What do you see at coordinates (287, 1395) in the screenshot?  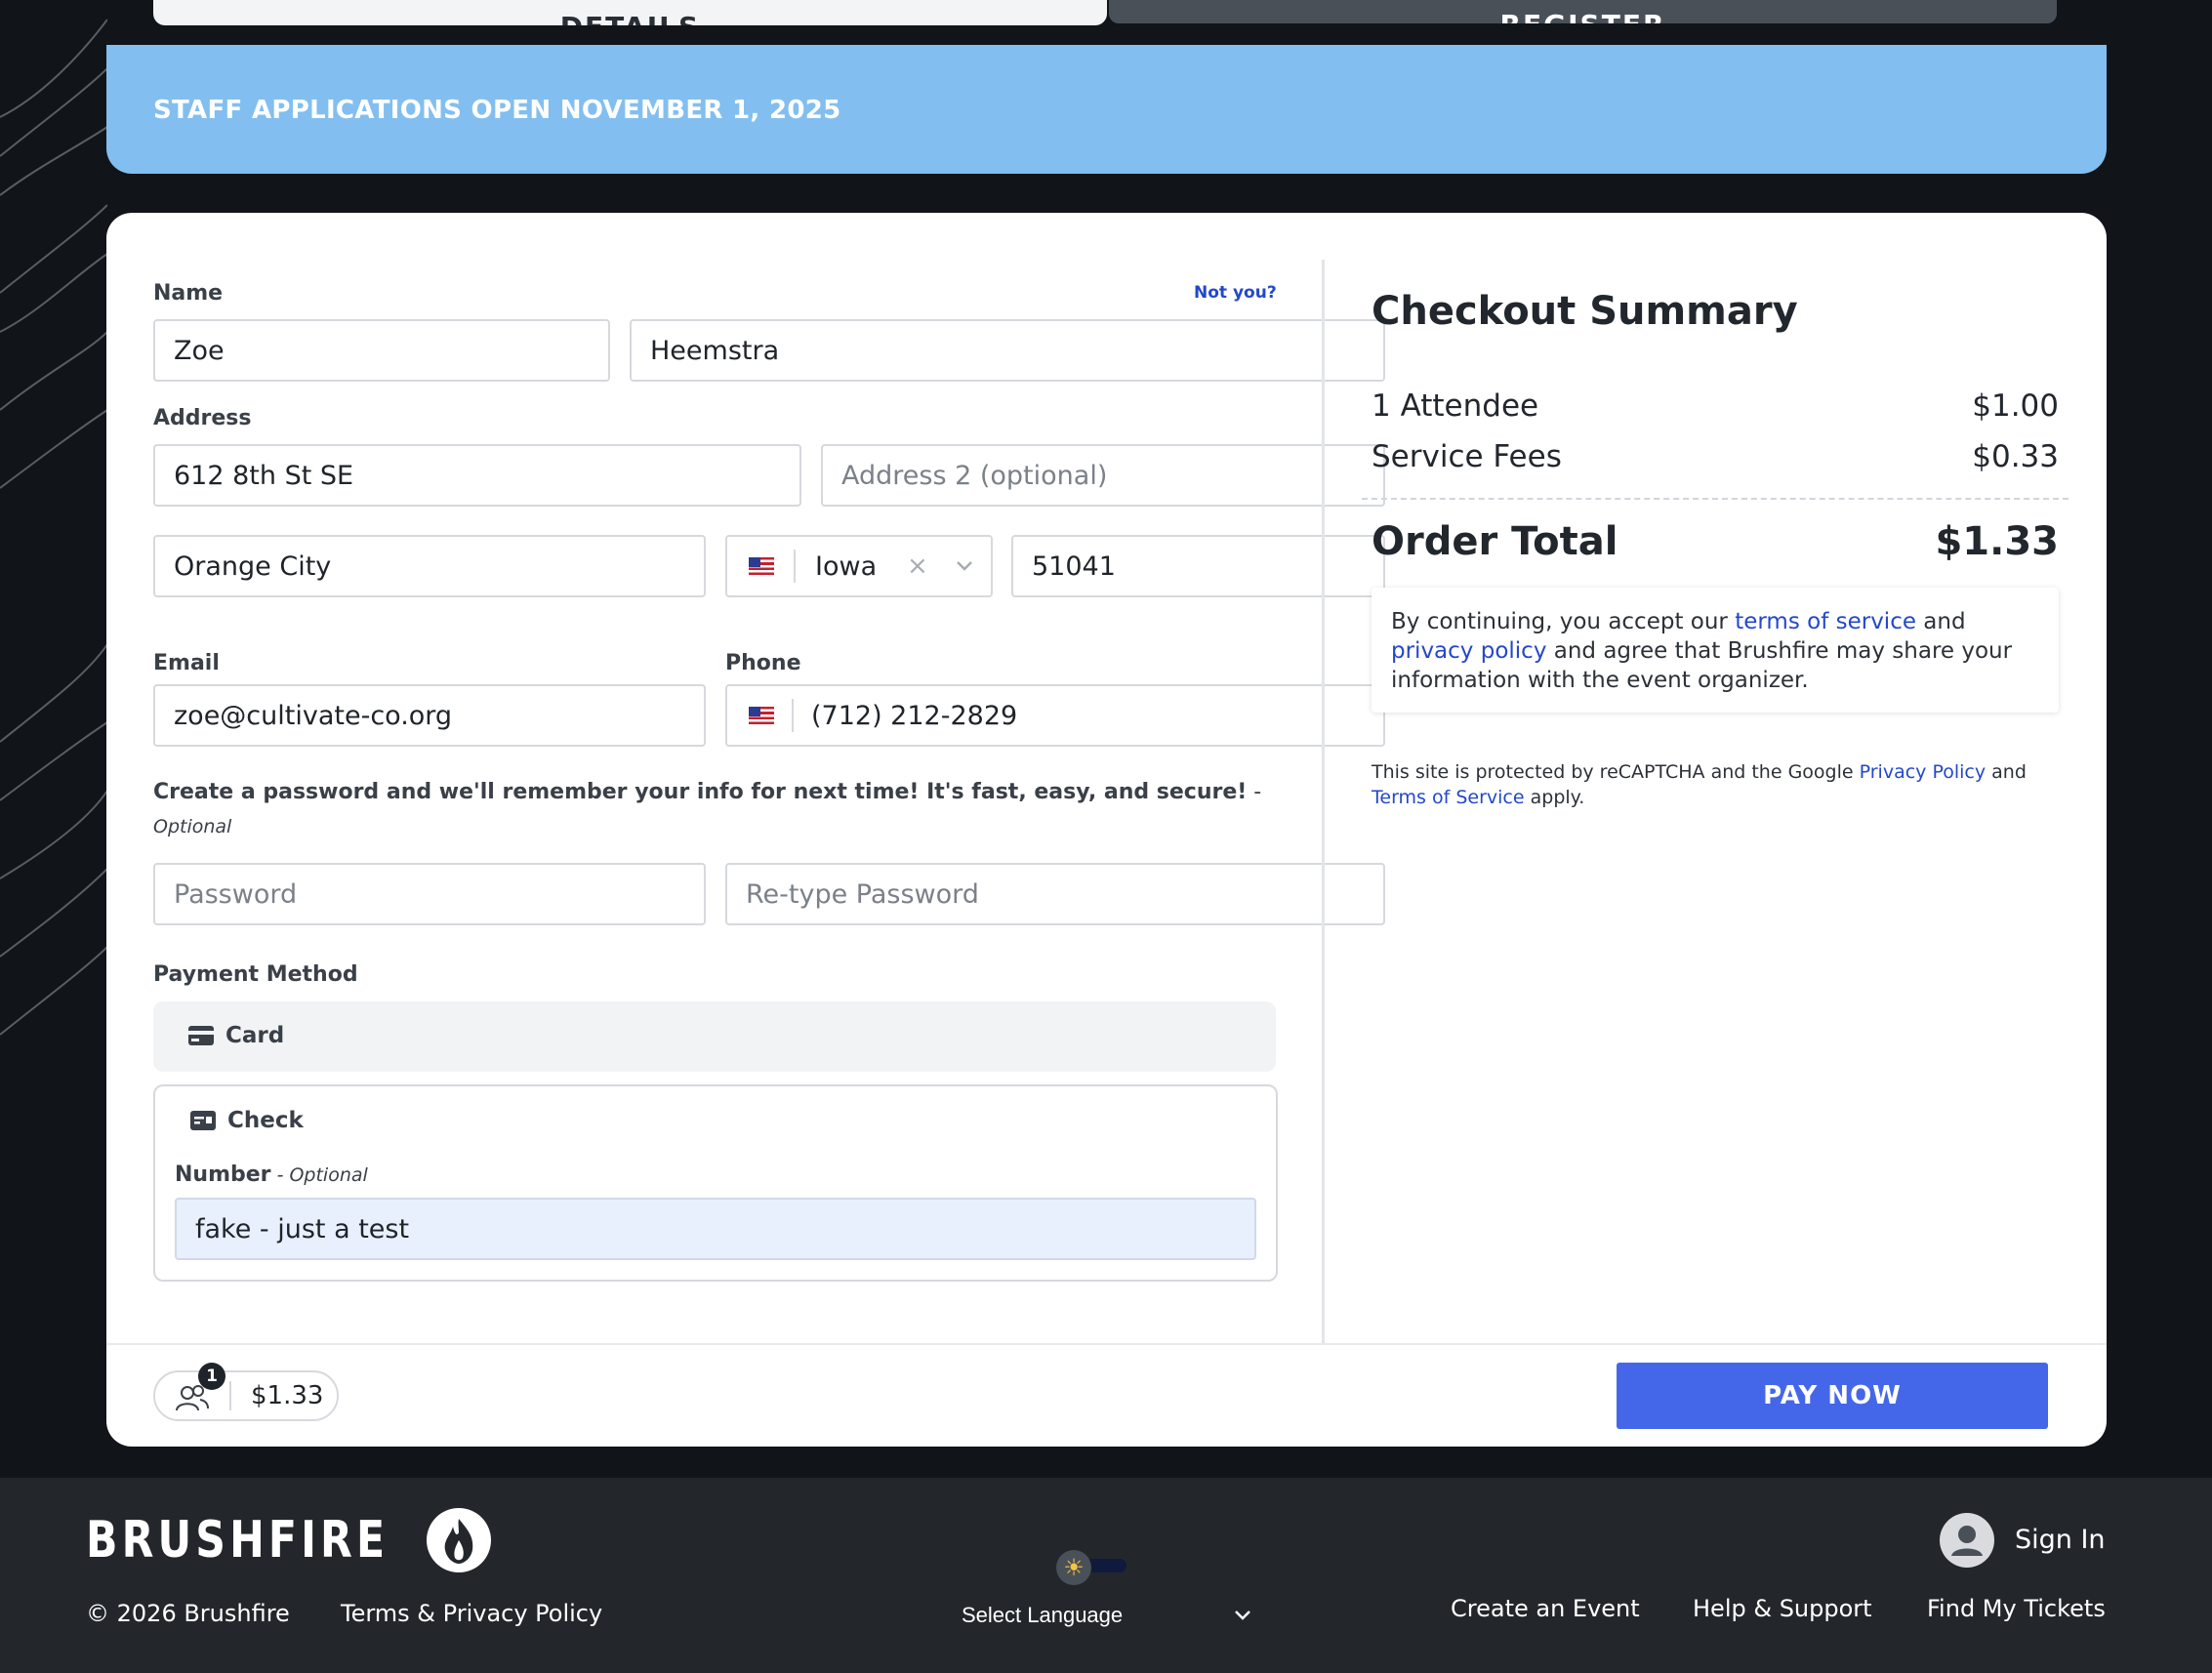 I see `cart-total: $1.33` at bounding box center [287, 1395].